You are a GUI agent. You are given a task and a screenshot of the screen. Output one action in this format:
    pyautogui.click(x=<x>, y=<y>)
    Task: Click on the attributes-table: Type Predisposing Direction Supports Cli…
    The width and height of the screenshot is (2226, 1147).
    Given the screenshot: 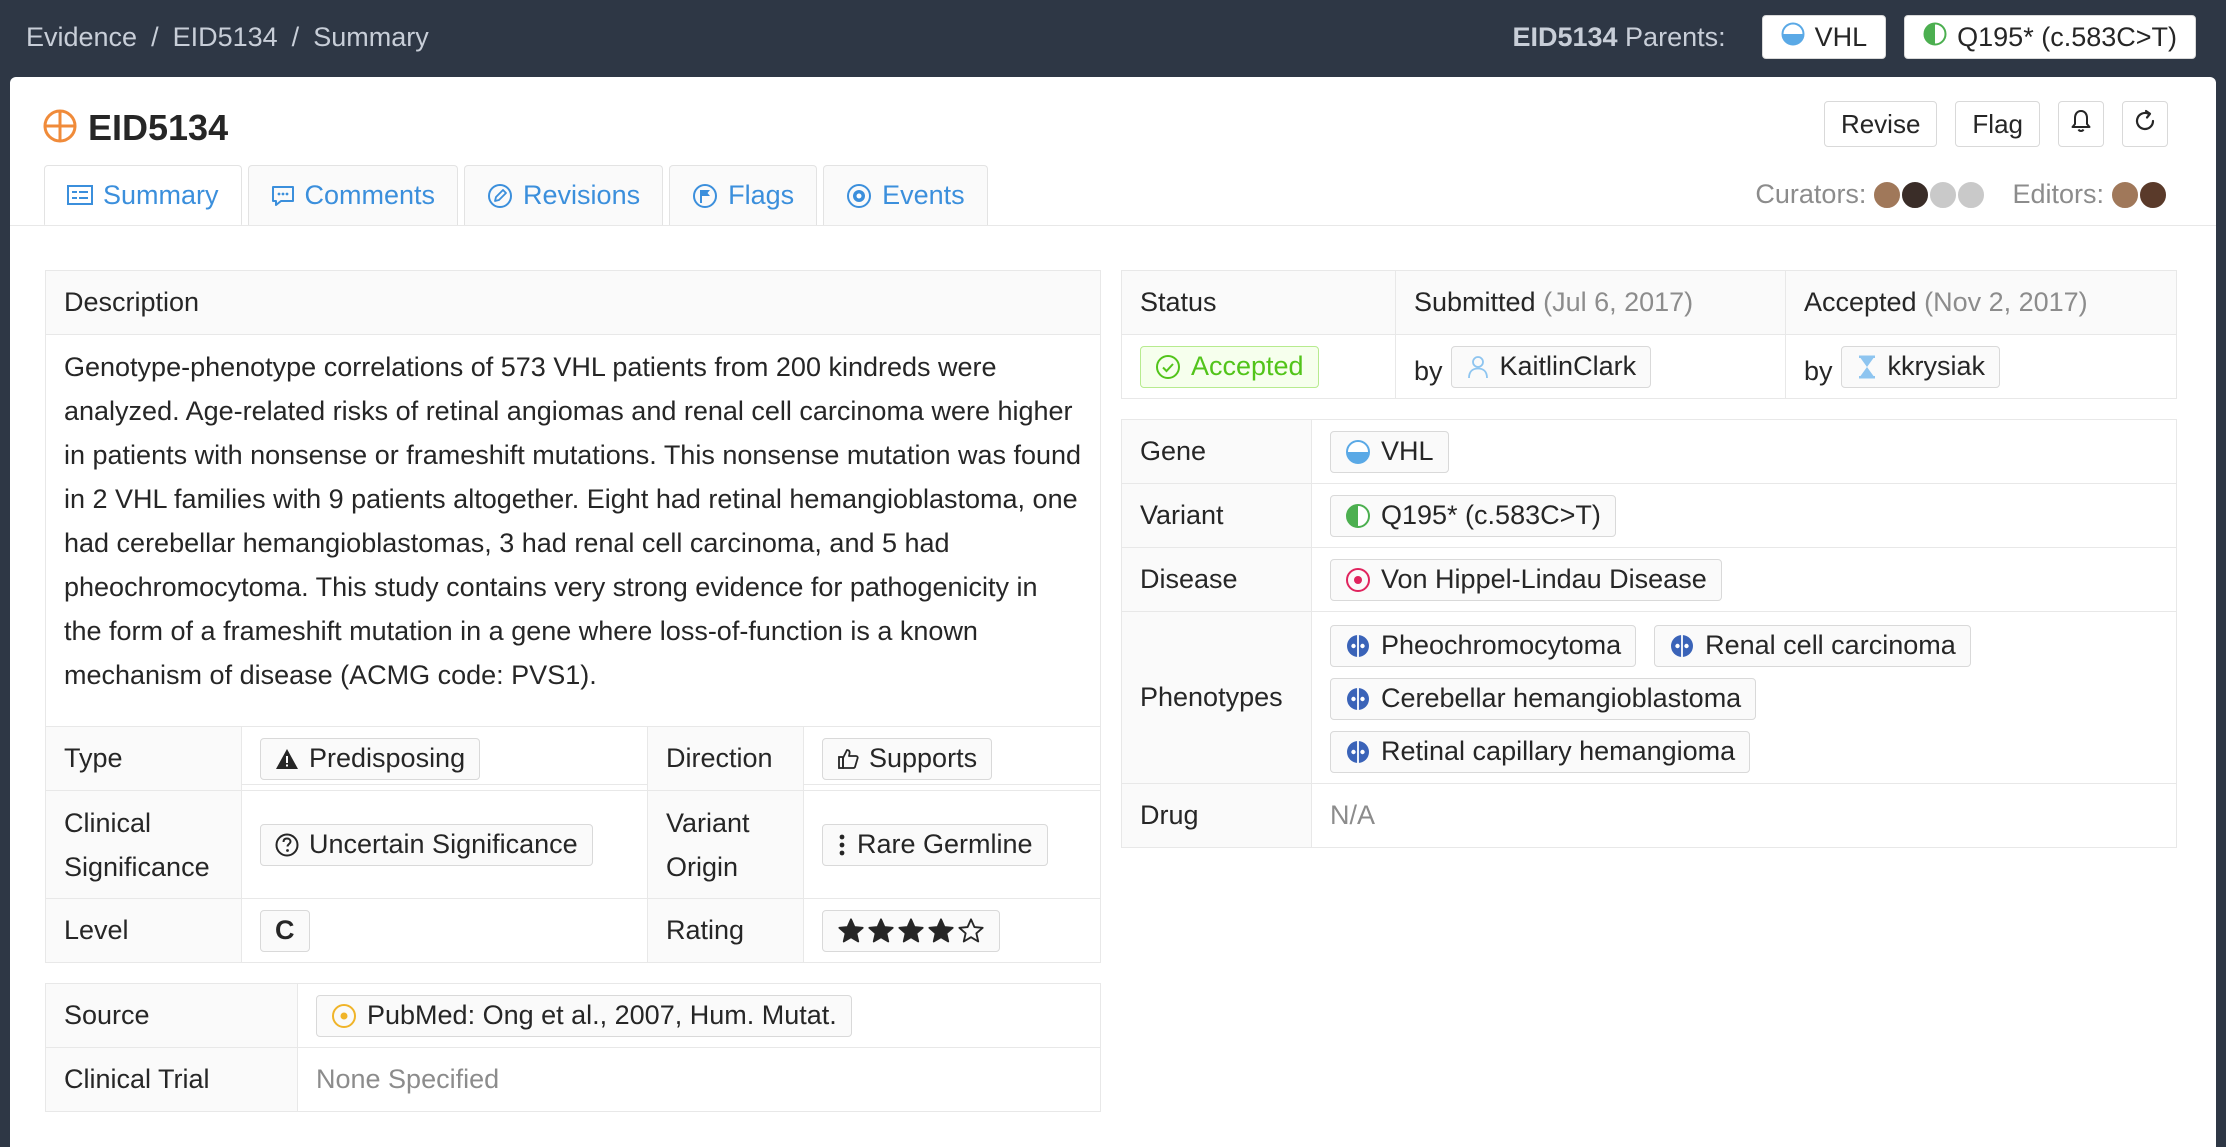 What is the action you would take?
    pyautogui.click(x=573, y=844)
    